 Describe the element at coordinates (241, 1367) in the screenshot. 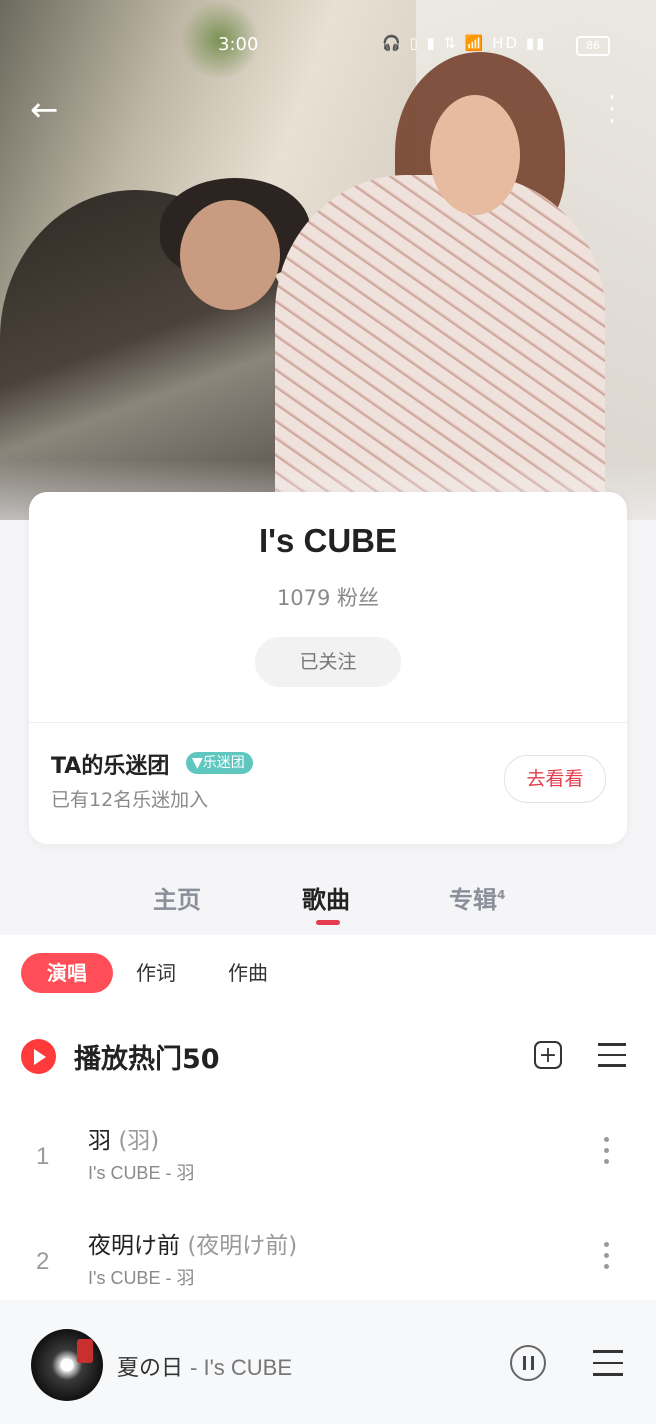

I see `now-playing-artist: - I's CUBE` at that location.